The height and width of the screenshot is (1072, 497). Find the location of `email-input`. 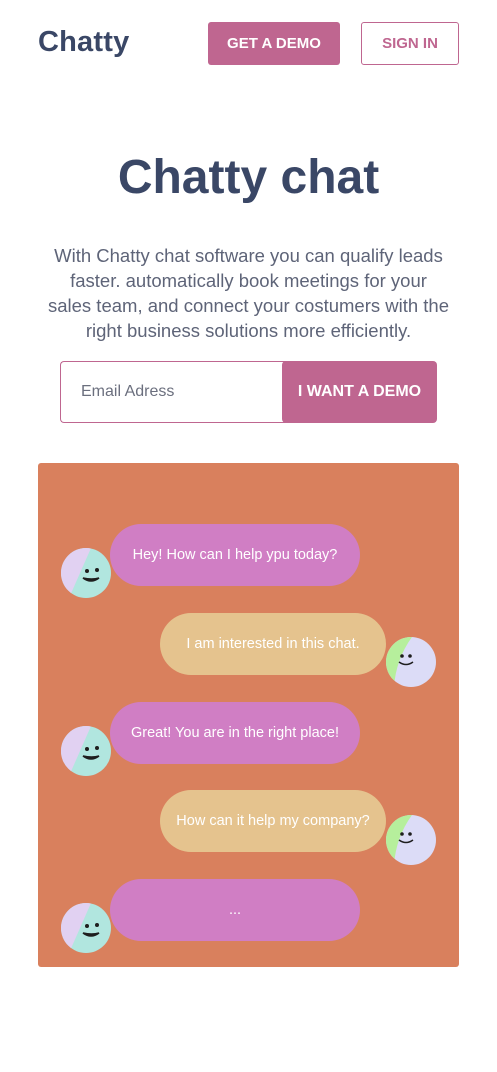

email-input is located at coordinates (180, 392).